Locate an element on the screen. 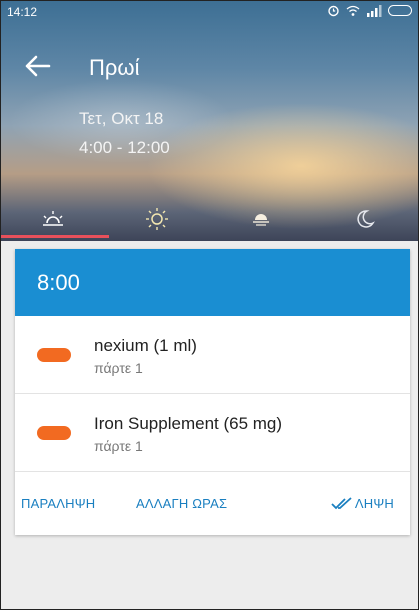 The width and height of the screenshot is (419, 610). wifi-icon is located at coordinates (353, 10).